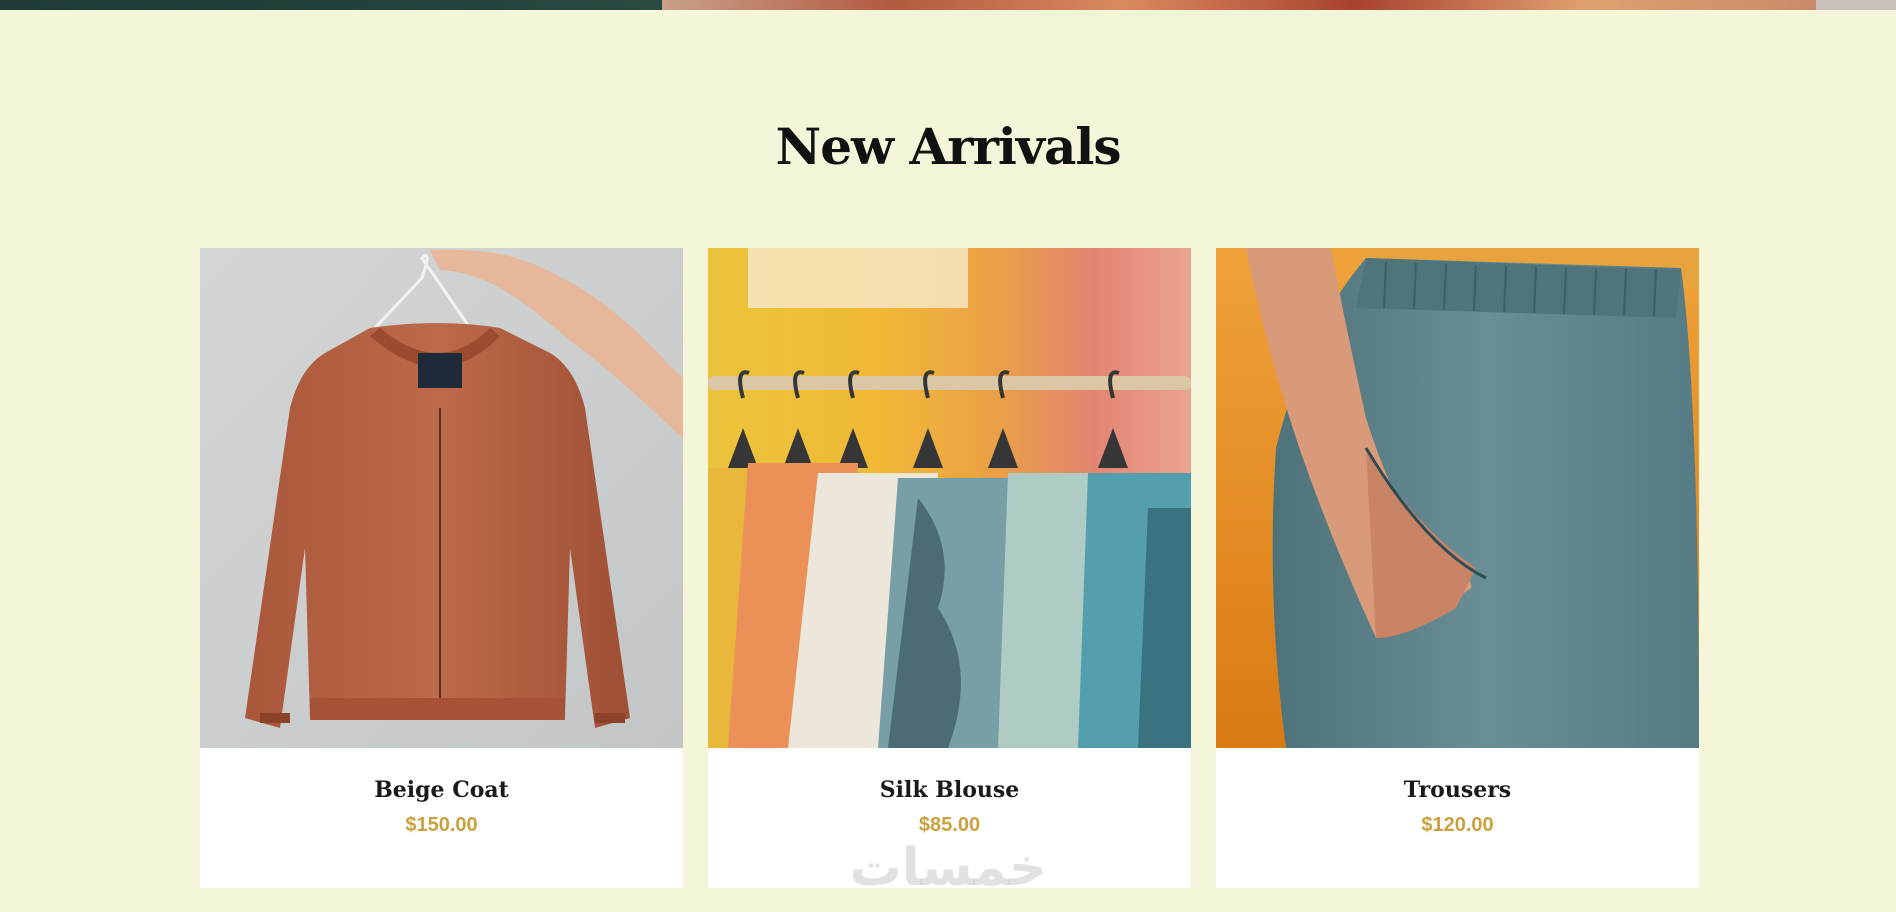 The height and width of the screenshot is (912, 1896). What do you see at coordinates (949, 790) in the screenshot?
I see `product-name: Silk Blouse` at bounding box center [949, 790].